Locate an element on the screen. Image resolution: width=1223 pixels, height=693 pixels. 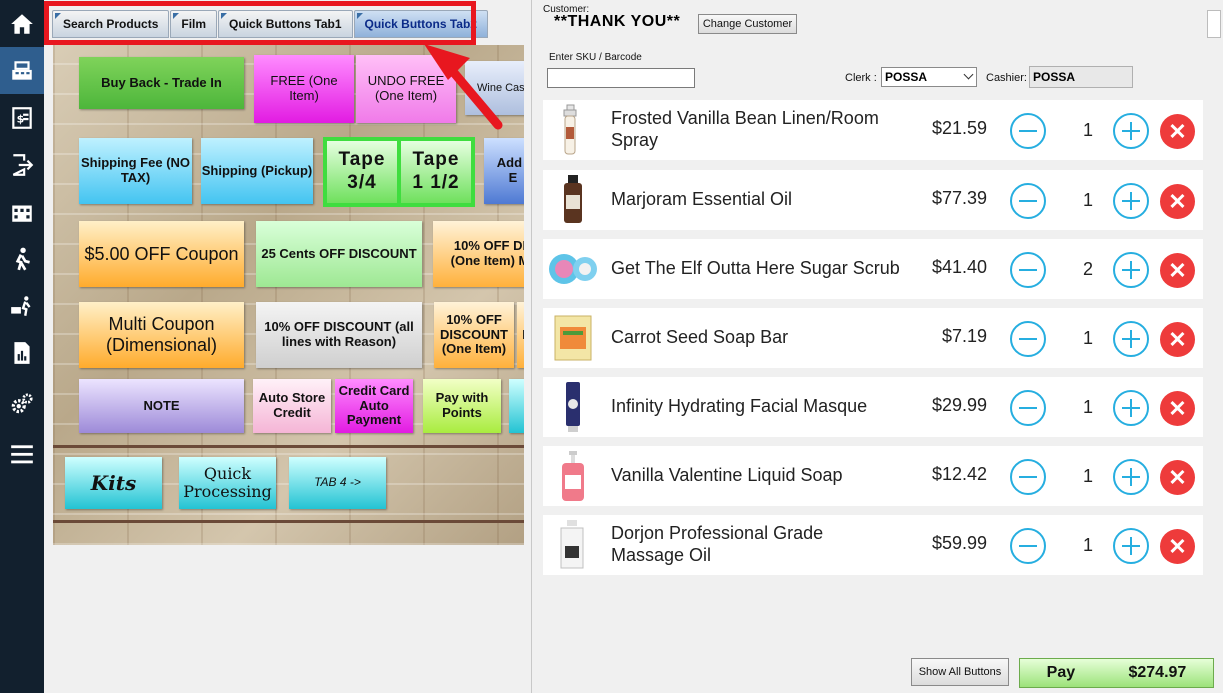
ten-pct-one-item-button: 10% OFF DISCOUNT (One Item) is located at coordinates (474, 335).